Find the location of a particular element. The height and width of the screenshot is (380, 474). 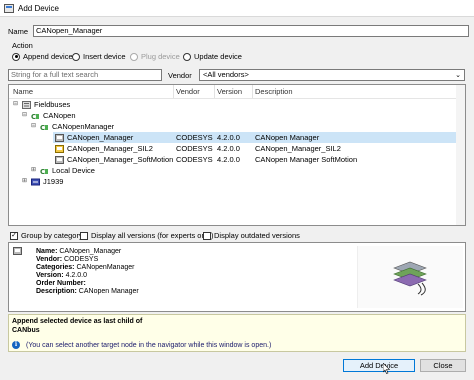

chevron-down-icon: ⌄ is located at coordinates (458, 75).